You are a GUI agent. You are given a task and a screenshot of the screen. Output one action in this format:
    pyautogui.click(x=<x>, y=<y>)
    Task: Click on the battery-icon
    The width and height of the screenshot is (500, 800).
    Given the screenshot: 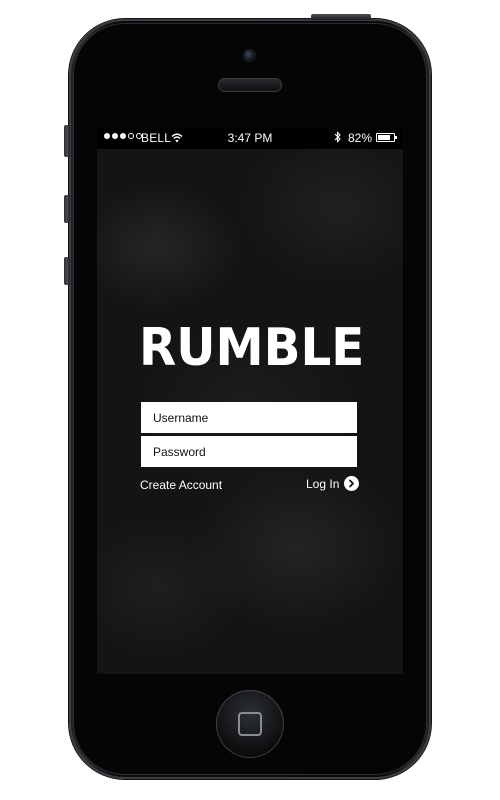 What is the action you would take?
    pyautogui.click(x=386, y=137)
    